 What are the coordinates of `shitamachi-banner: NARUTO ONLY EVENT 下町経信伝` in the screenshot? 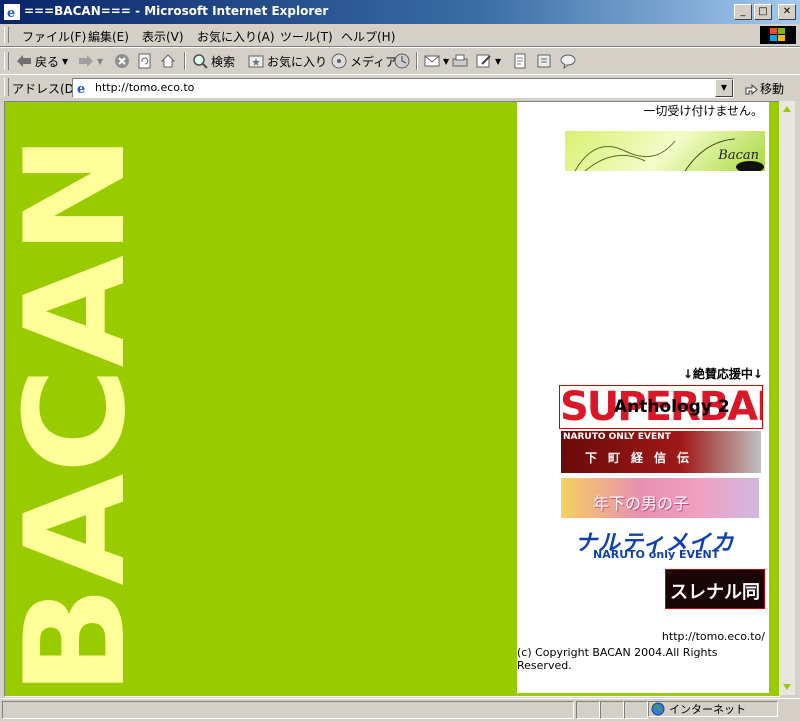 It's located at (661, 452).